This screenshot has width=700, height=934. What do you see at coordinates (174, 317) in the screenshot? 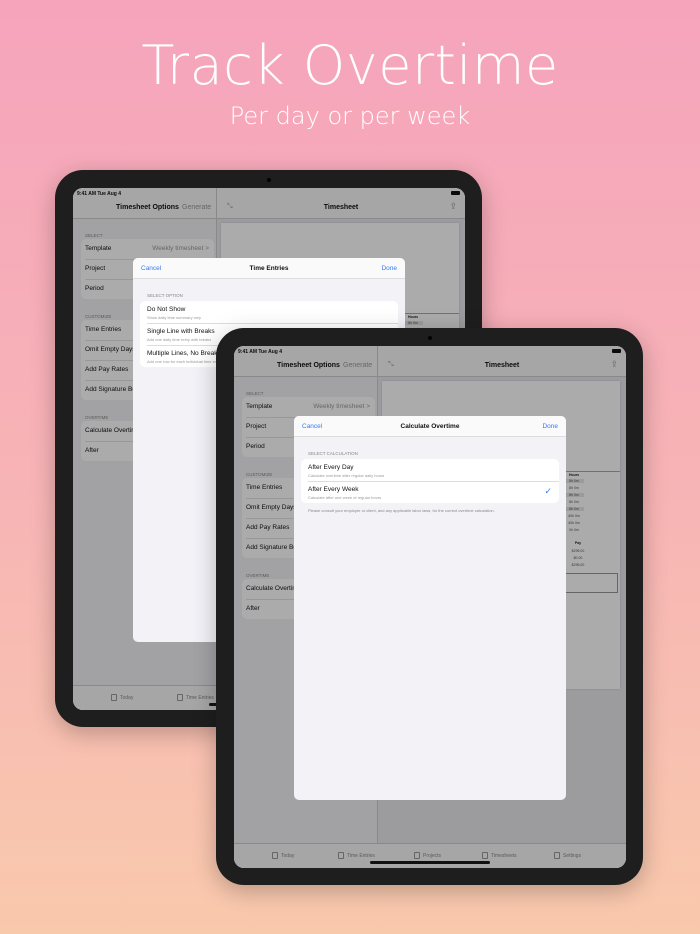
I see `option-subtitle: Show daily time summary only` at bounding box center [174, 317].